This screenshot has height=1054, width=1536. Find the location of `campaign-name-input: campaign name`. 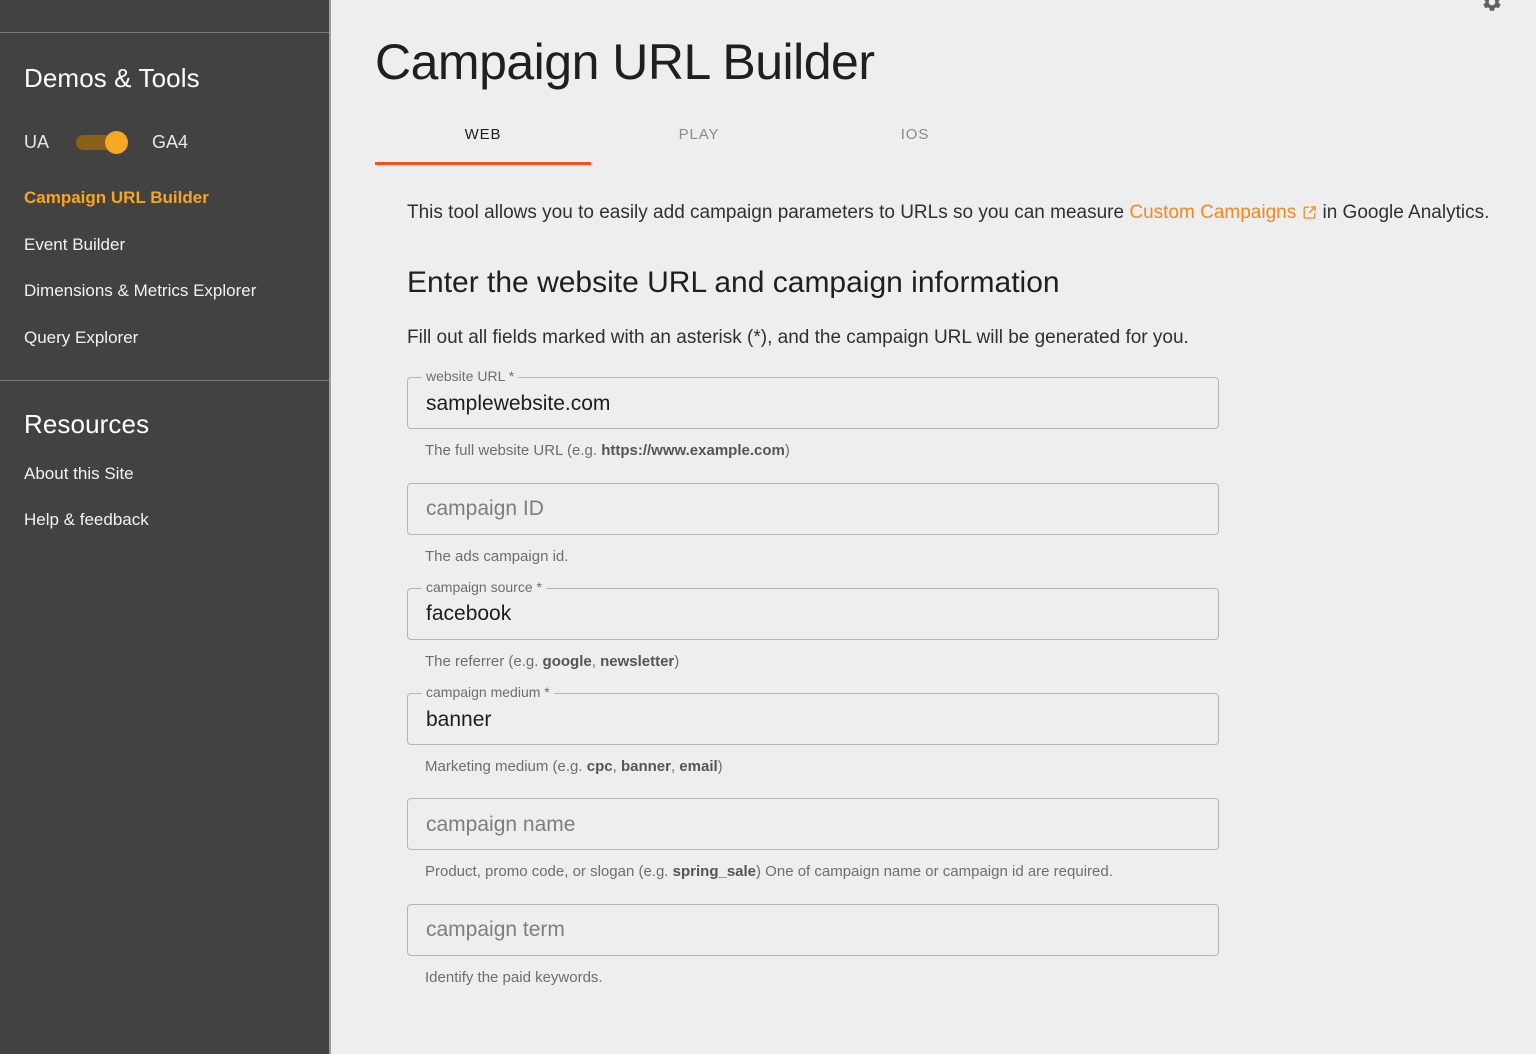

campaign-name-input: campaign name is located at coordinates (813, 824).